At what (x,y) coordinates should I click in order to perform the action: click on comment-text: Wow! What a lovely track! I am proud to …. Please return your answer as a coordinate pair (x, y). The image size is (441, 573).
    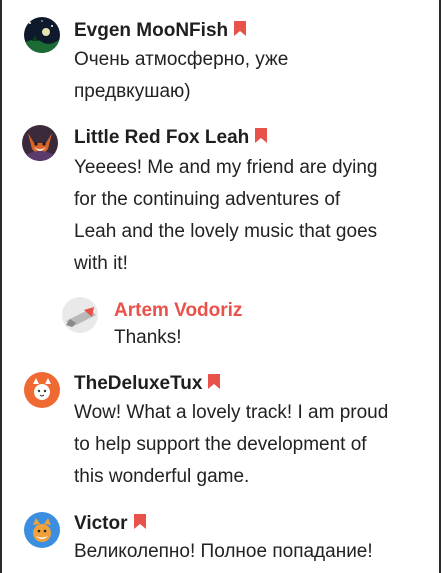
    Looking at the image, I should click on (231, 444).